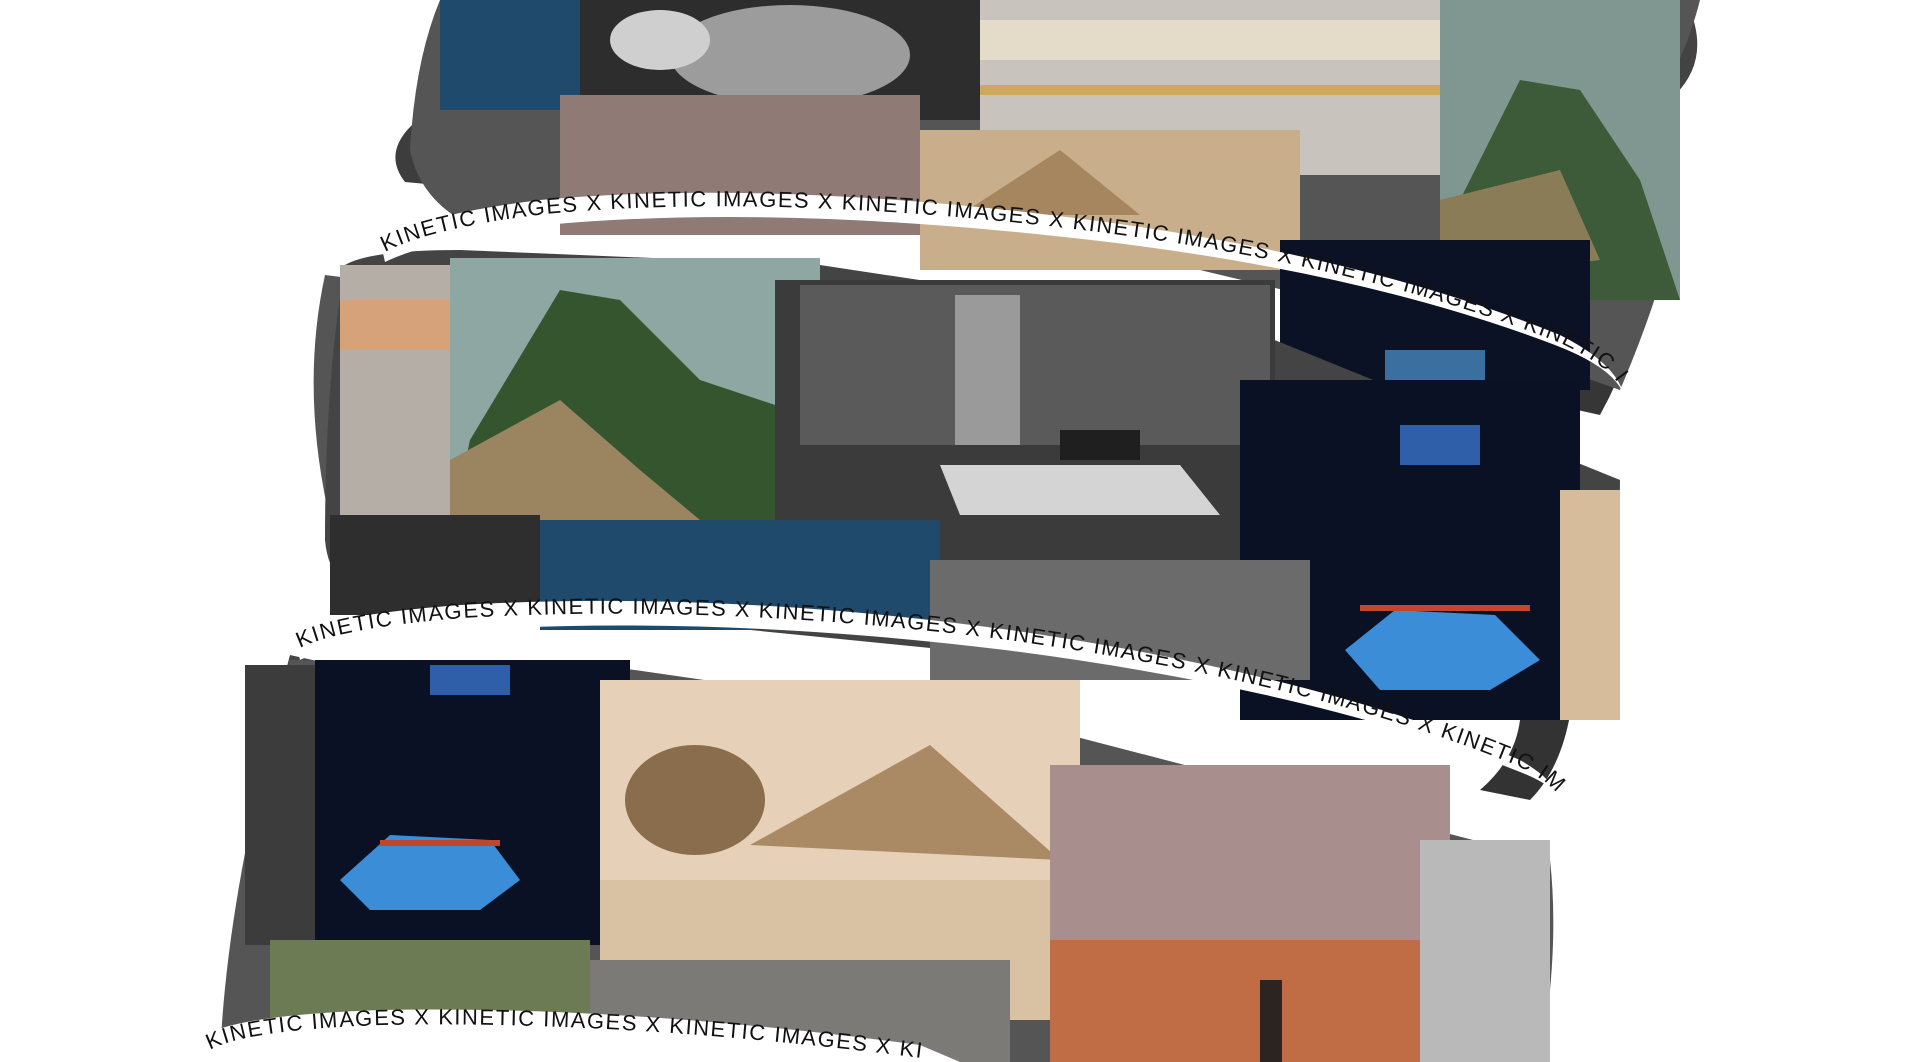  What do you see at coordinates (695, 800) in the screenshot?
I see `sphinx-shape` at bounding box center [695, 800].